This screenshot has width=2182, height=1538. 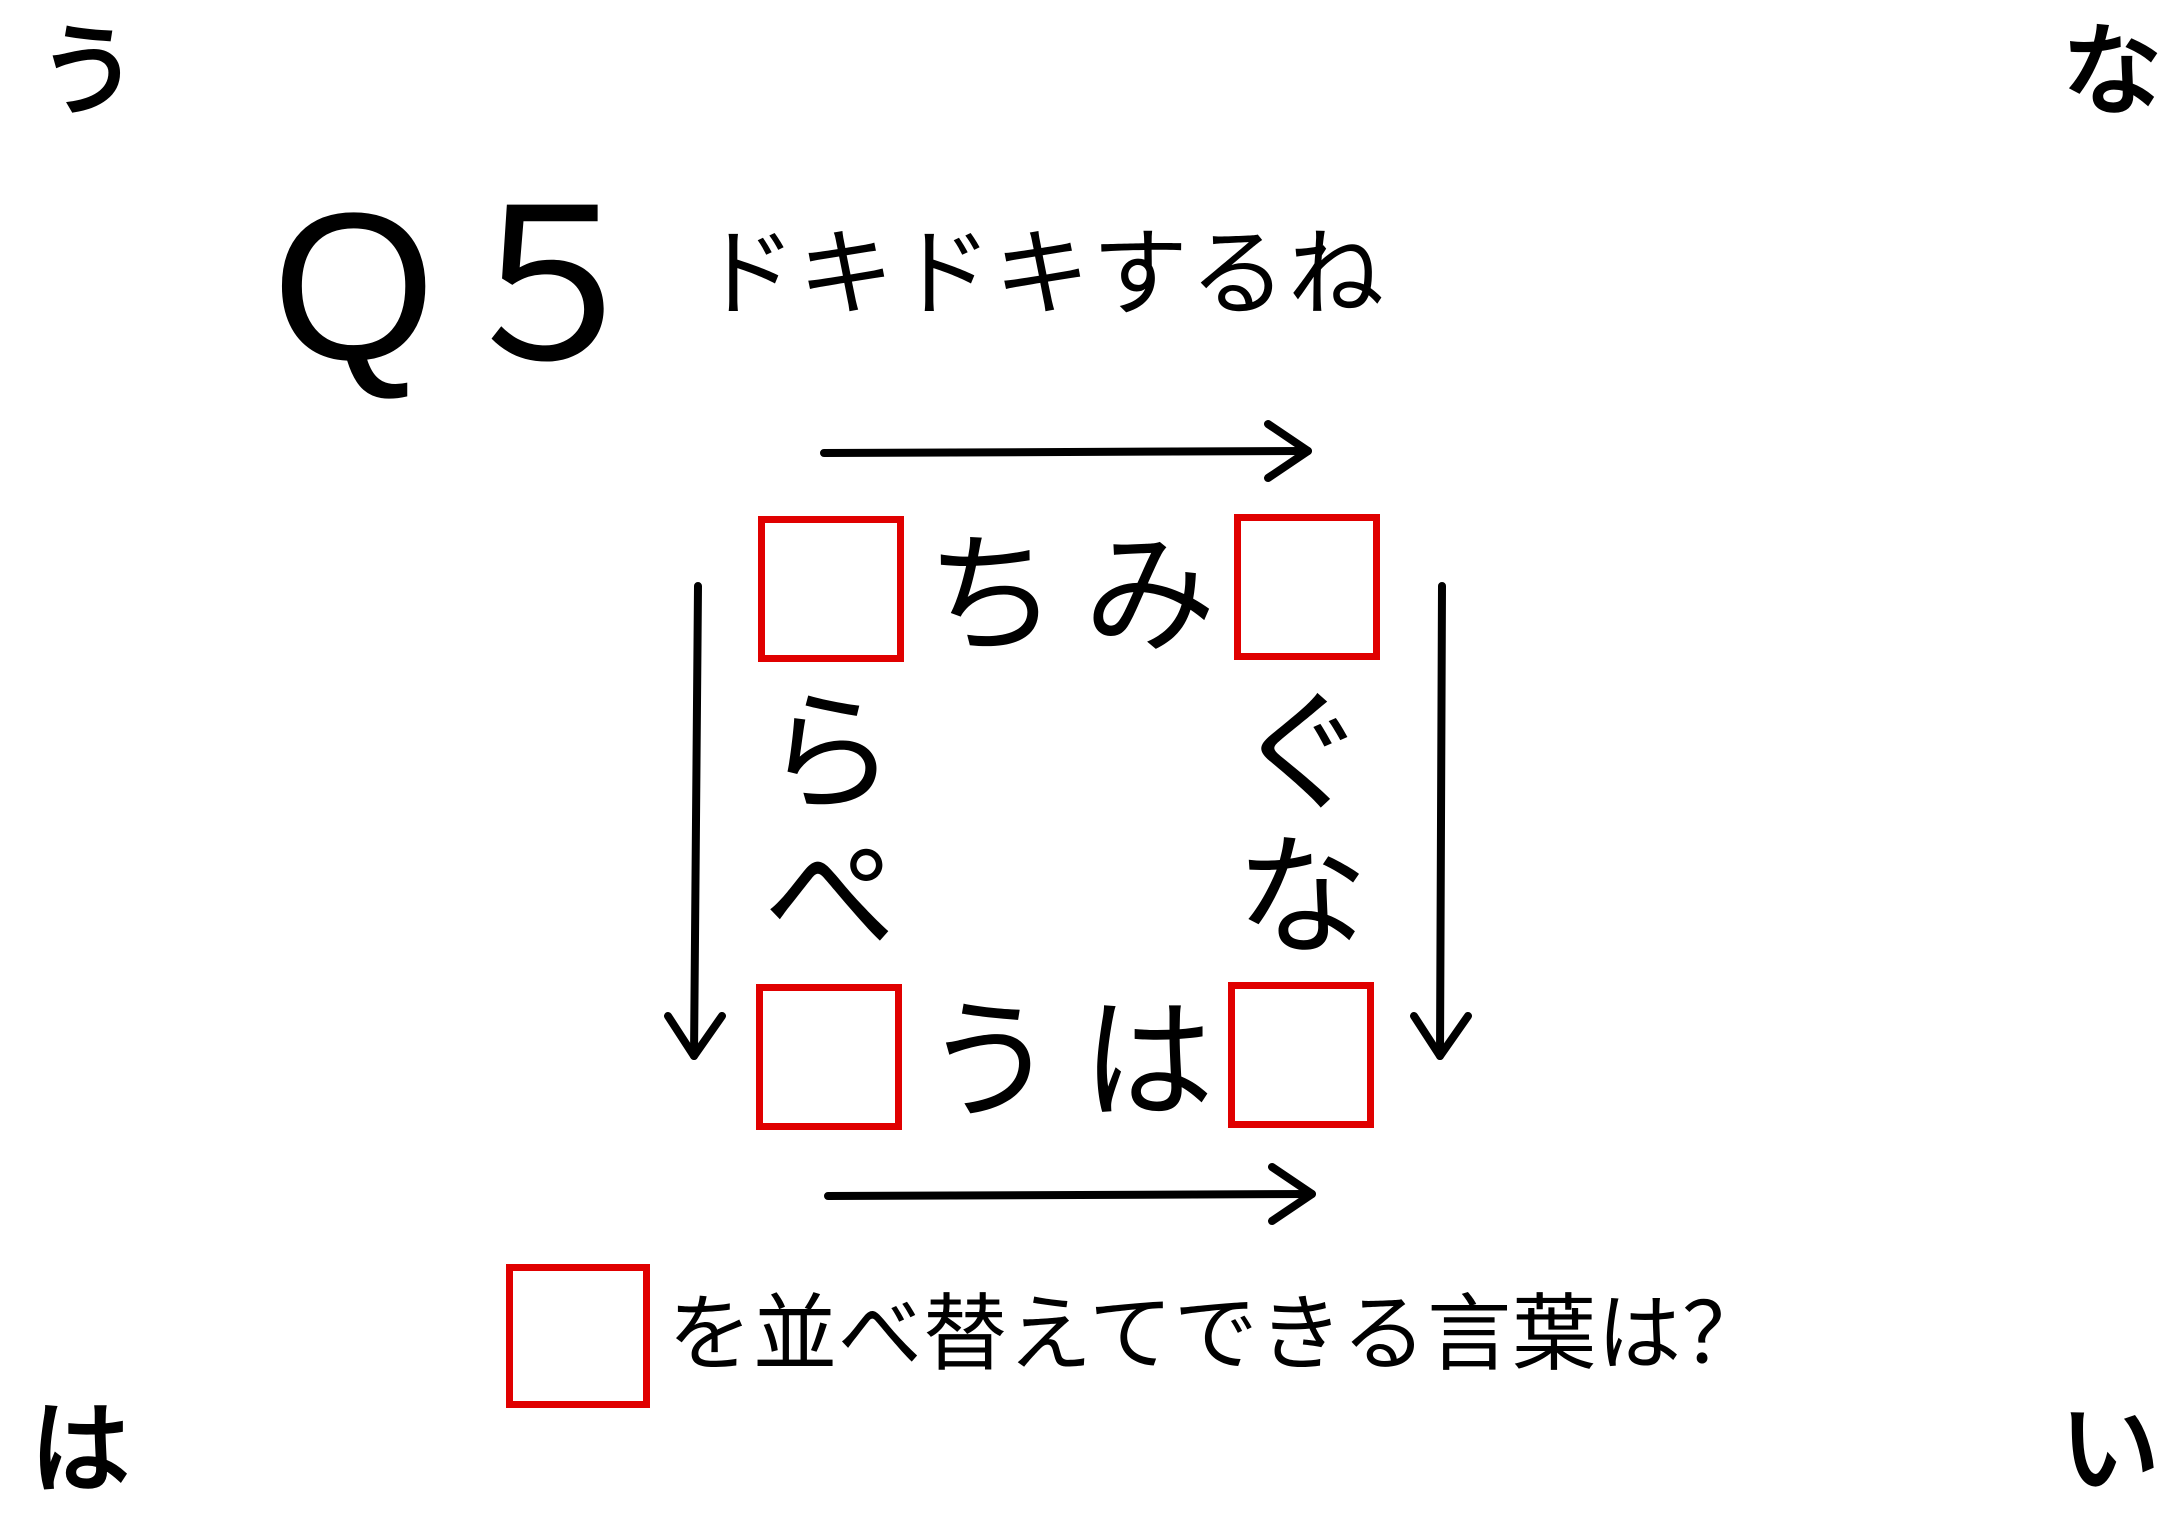 What do you see at coordinates (1148, 1062) in the screenshot?
I see `puzzle-char: は` at bounding box center [1148, 1062].